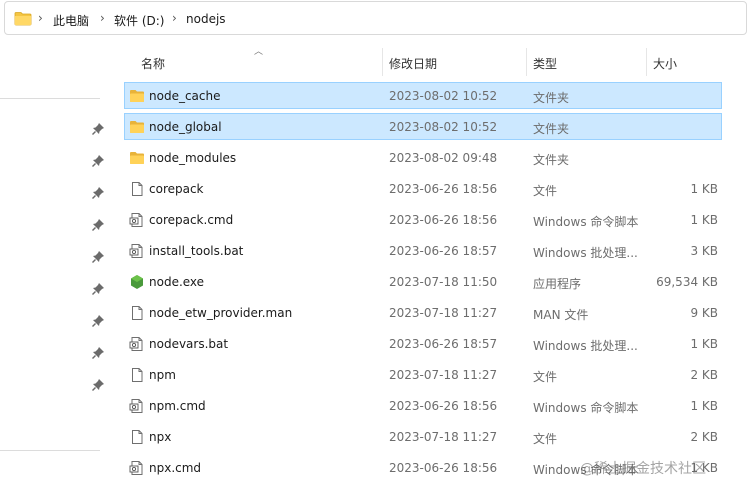 This screenshot has width=750, height=495. I want to click on file-modified-date: 2023-08-02 09:48, so click(443, 158).